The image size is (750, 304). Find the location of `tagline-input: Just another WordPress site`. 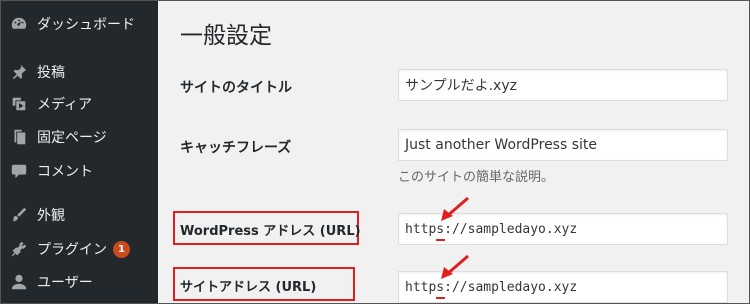

tagline-input: Just another WordPress site is located at coordinates (563, 145).